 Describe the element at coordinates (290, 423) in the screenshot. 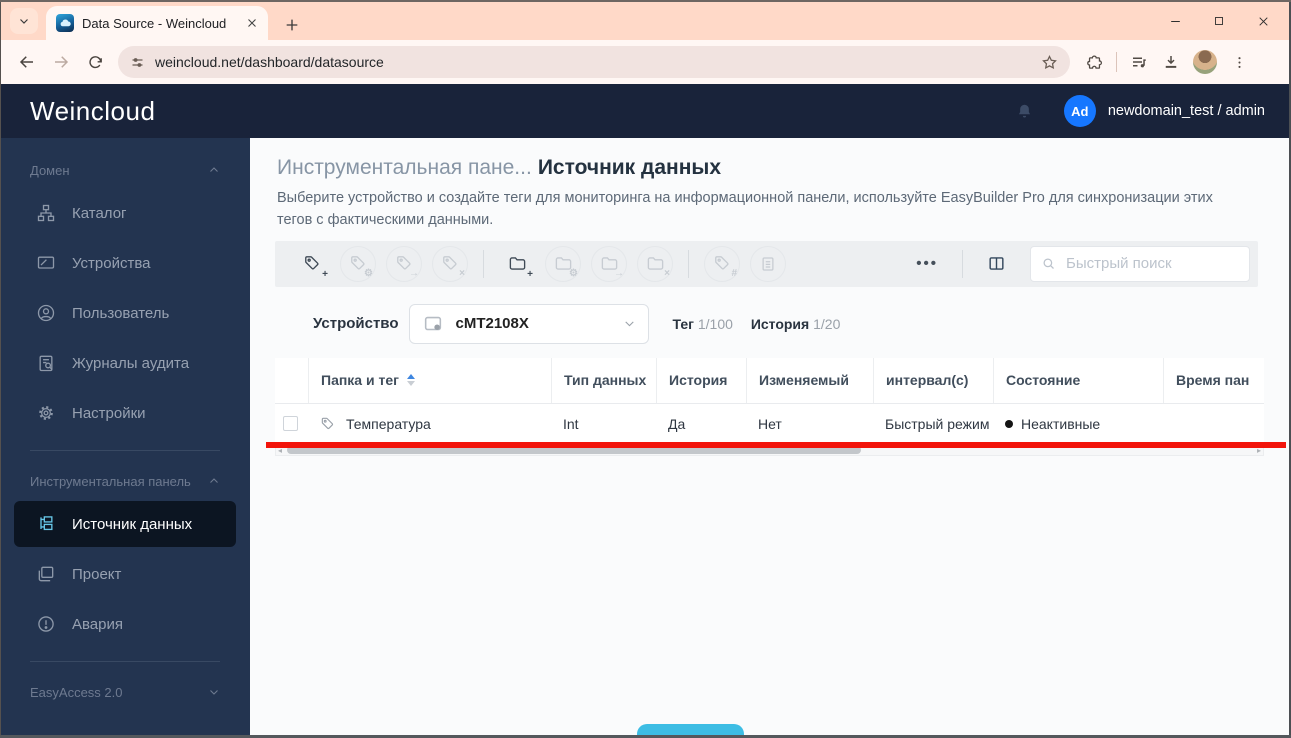

I see `row-checkbox` at that location.